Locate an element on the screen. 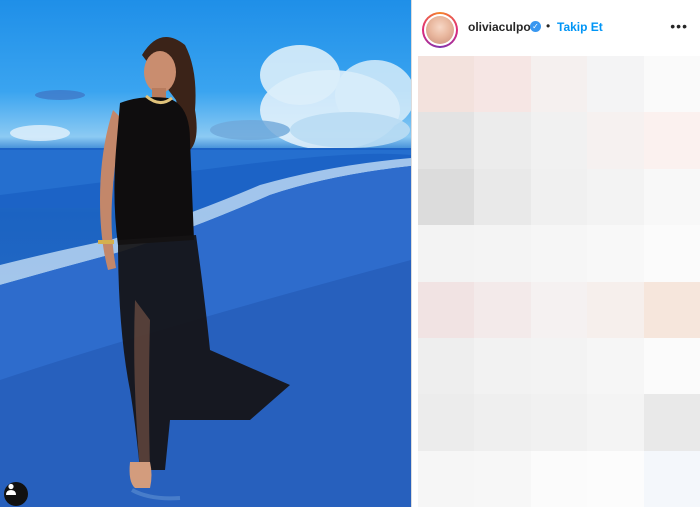 The height and width of the screenshot is (507, 700). more-options-icon: ••• is located at coordinates (679, 26).